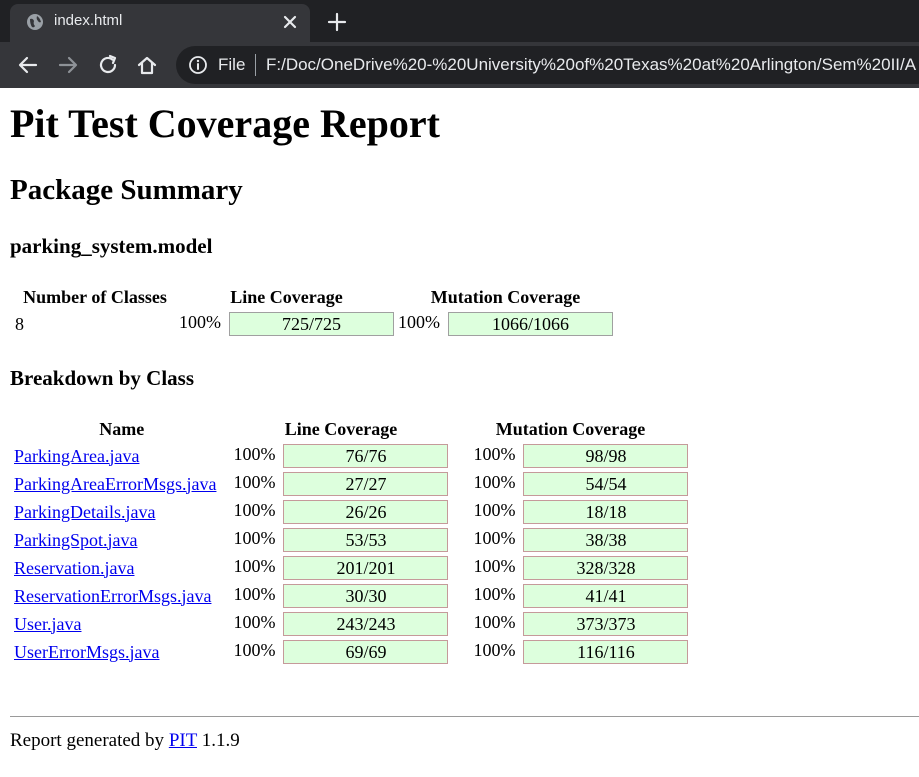 The image size is (919, 777). Describe the element at coordinates (366, 596) in the screenshot. I see `line-coverage-bar: 30/30` at that location.